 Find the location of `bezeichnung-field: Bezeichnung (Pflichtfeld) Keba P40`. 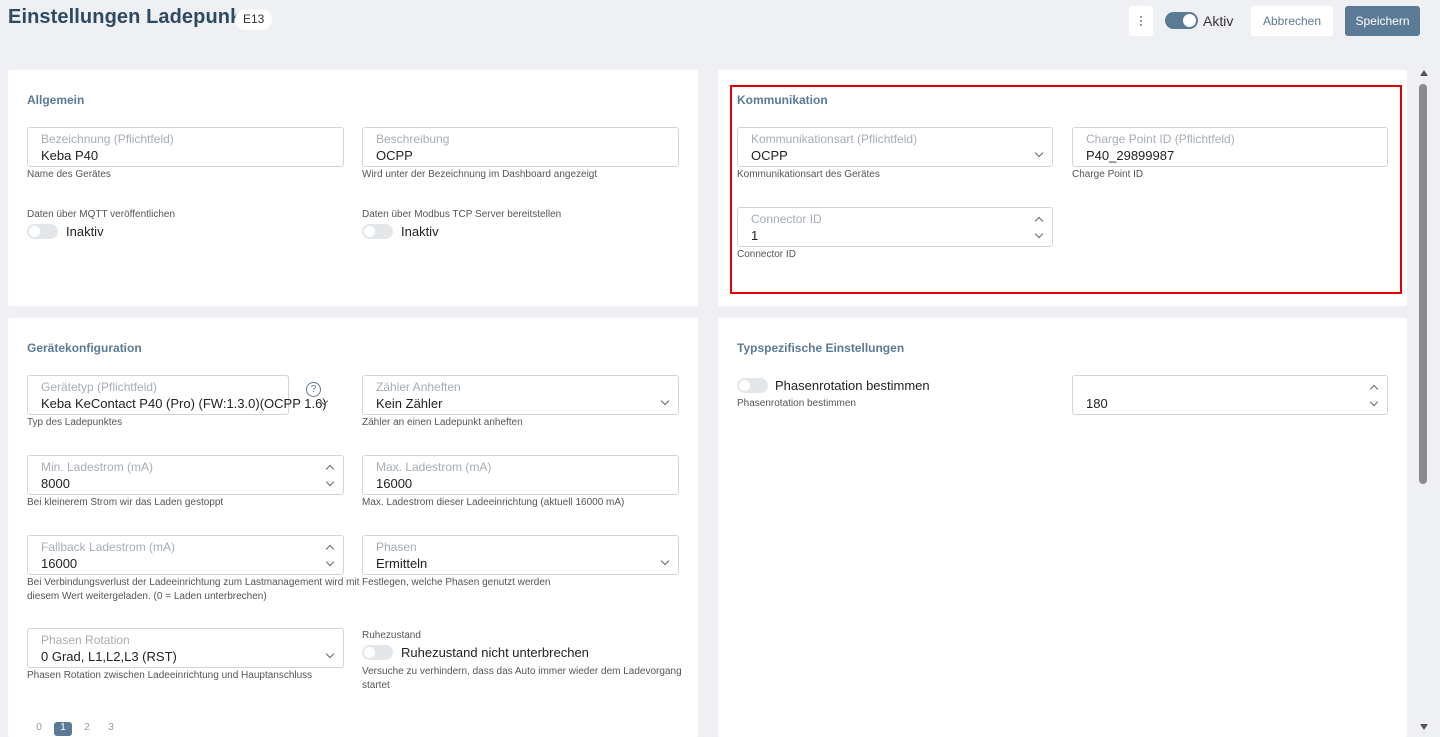

bezeichnung-field: Bezeichnung (Pflichtfeld) Keba P40 is located at coordinates (185, 147).